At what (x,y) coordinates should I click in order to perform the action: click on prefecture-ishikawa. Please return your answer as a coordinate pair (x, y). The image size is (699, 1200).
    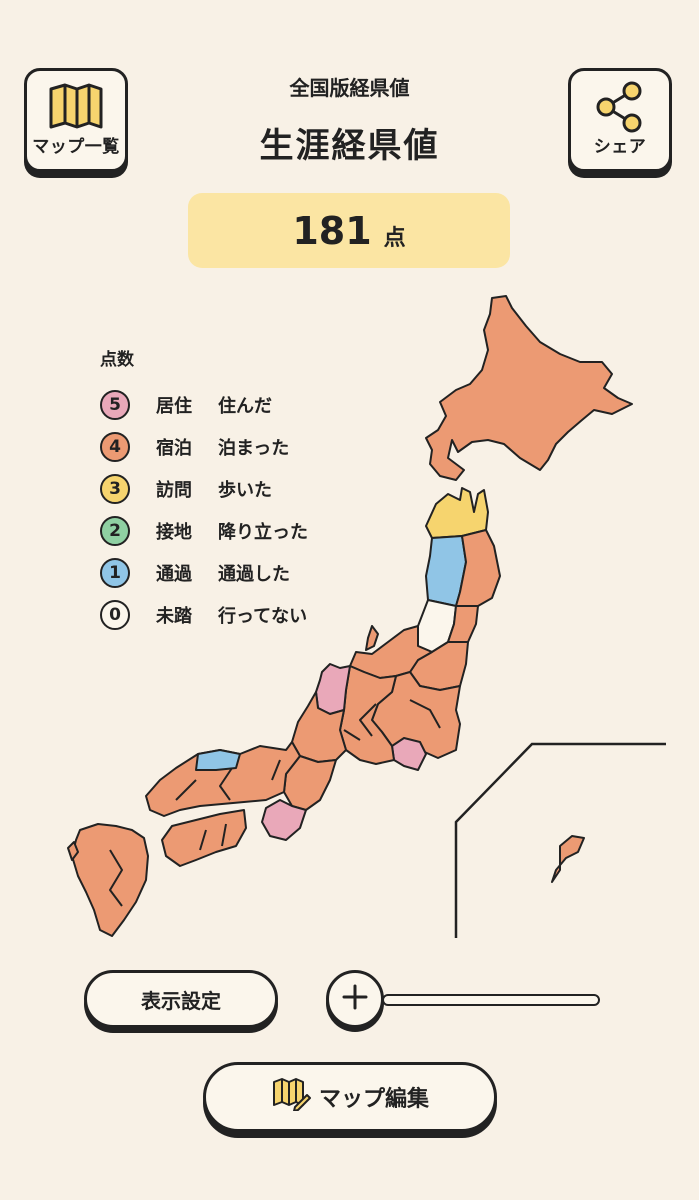
    Looking at the image, I should click on (333, 689).